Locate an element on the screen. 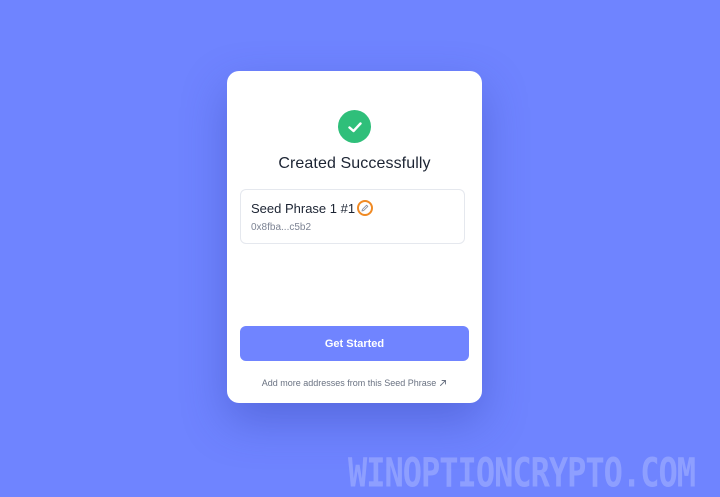 The width and height of the screenshot is (720, 497). arrow-up-right-icon is located at coordinates (443, 382).